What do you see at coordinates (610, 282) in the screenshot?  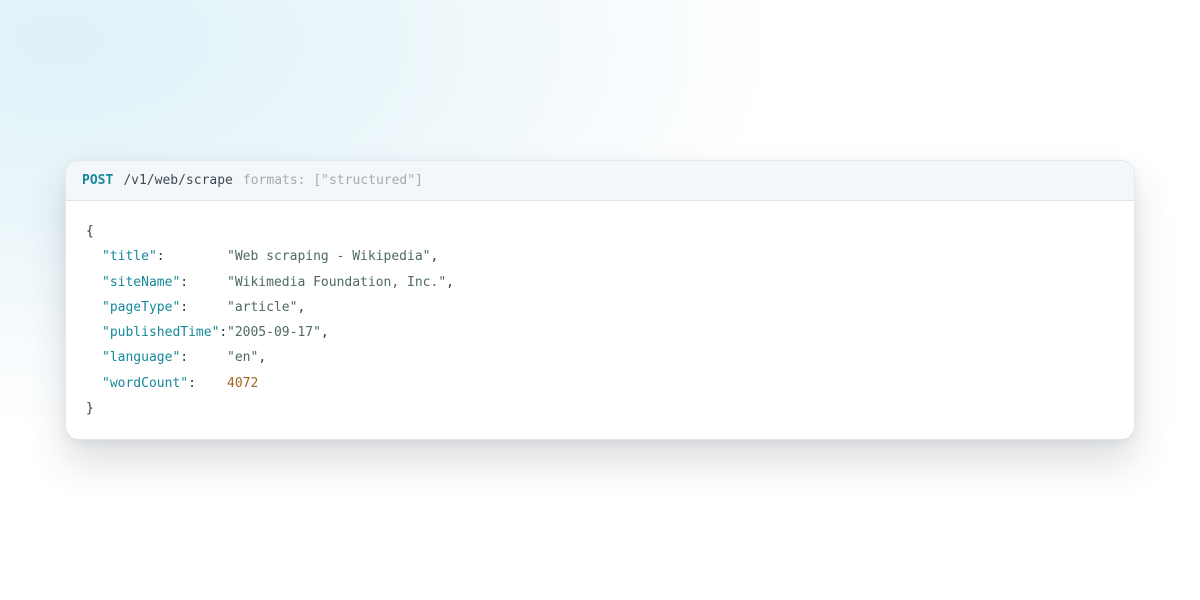 I see `json-entry-sitename: "siteName": "Wikimedia Foundation, Inc.",` at bounding box center [610, 282].